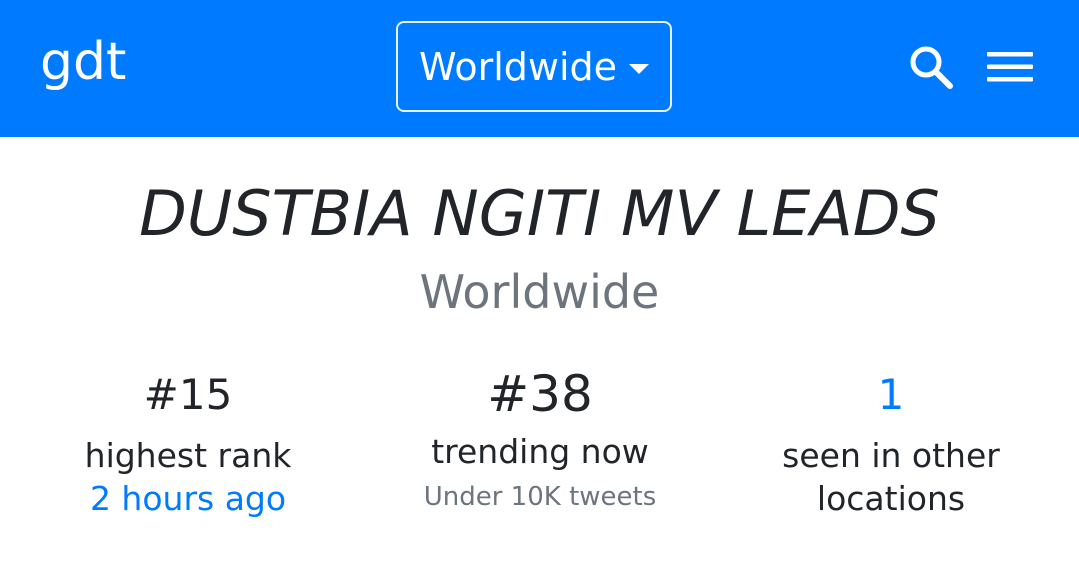 The height and width of the screenshot is (579, 1079). I want to click on highest-rank-value: #15, so click(188, 394).